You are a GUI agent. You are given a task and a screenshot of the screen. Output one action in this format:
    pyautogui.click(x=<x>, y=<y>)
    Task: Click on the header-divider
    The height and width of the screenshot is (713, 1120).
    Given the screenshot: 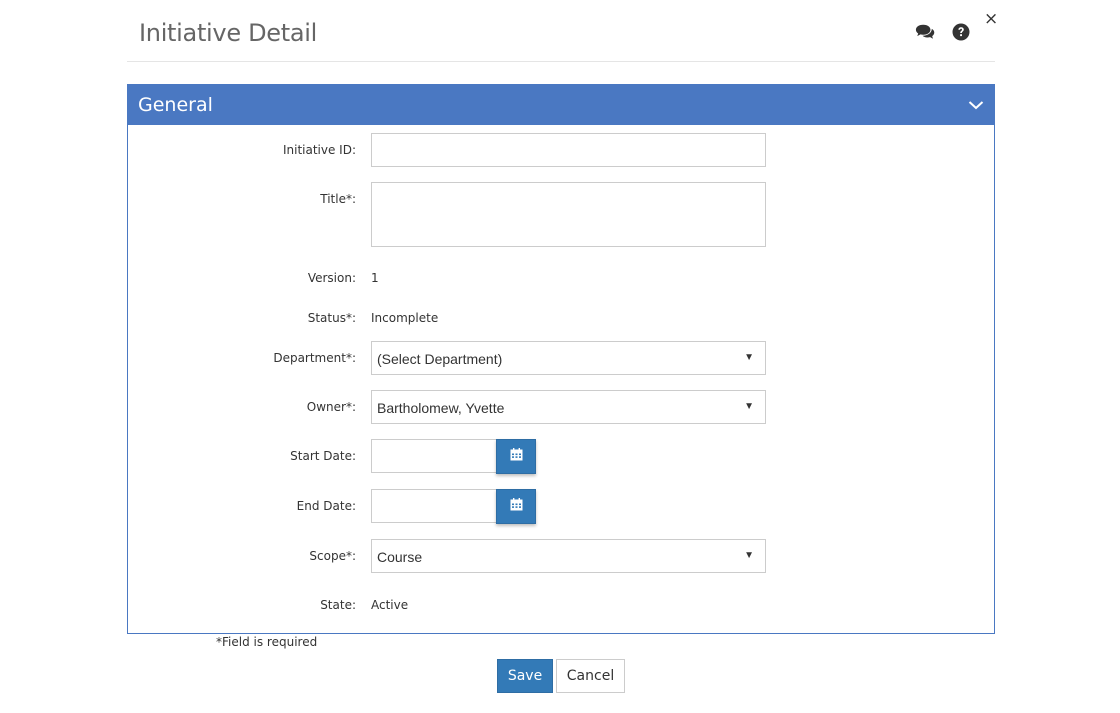 What is the action you would take?
    pyautogui.click(x=561, y=61)
    